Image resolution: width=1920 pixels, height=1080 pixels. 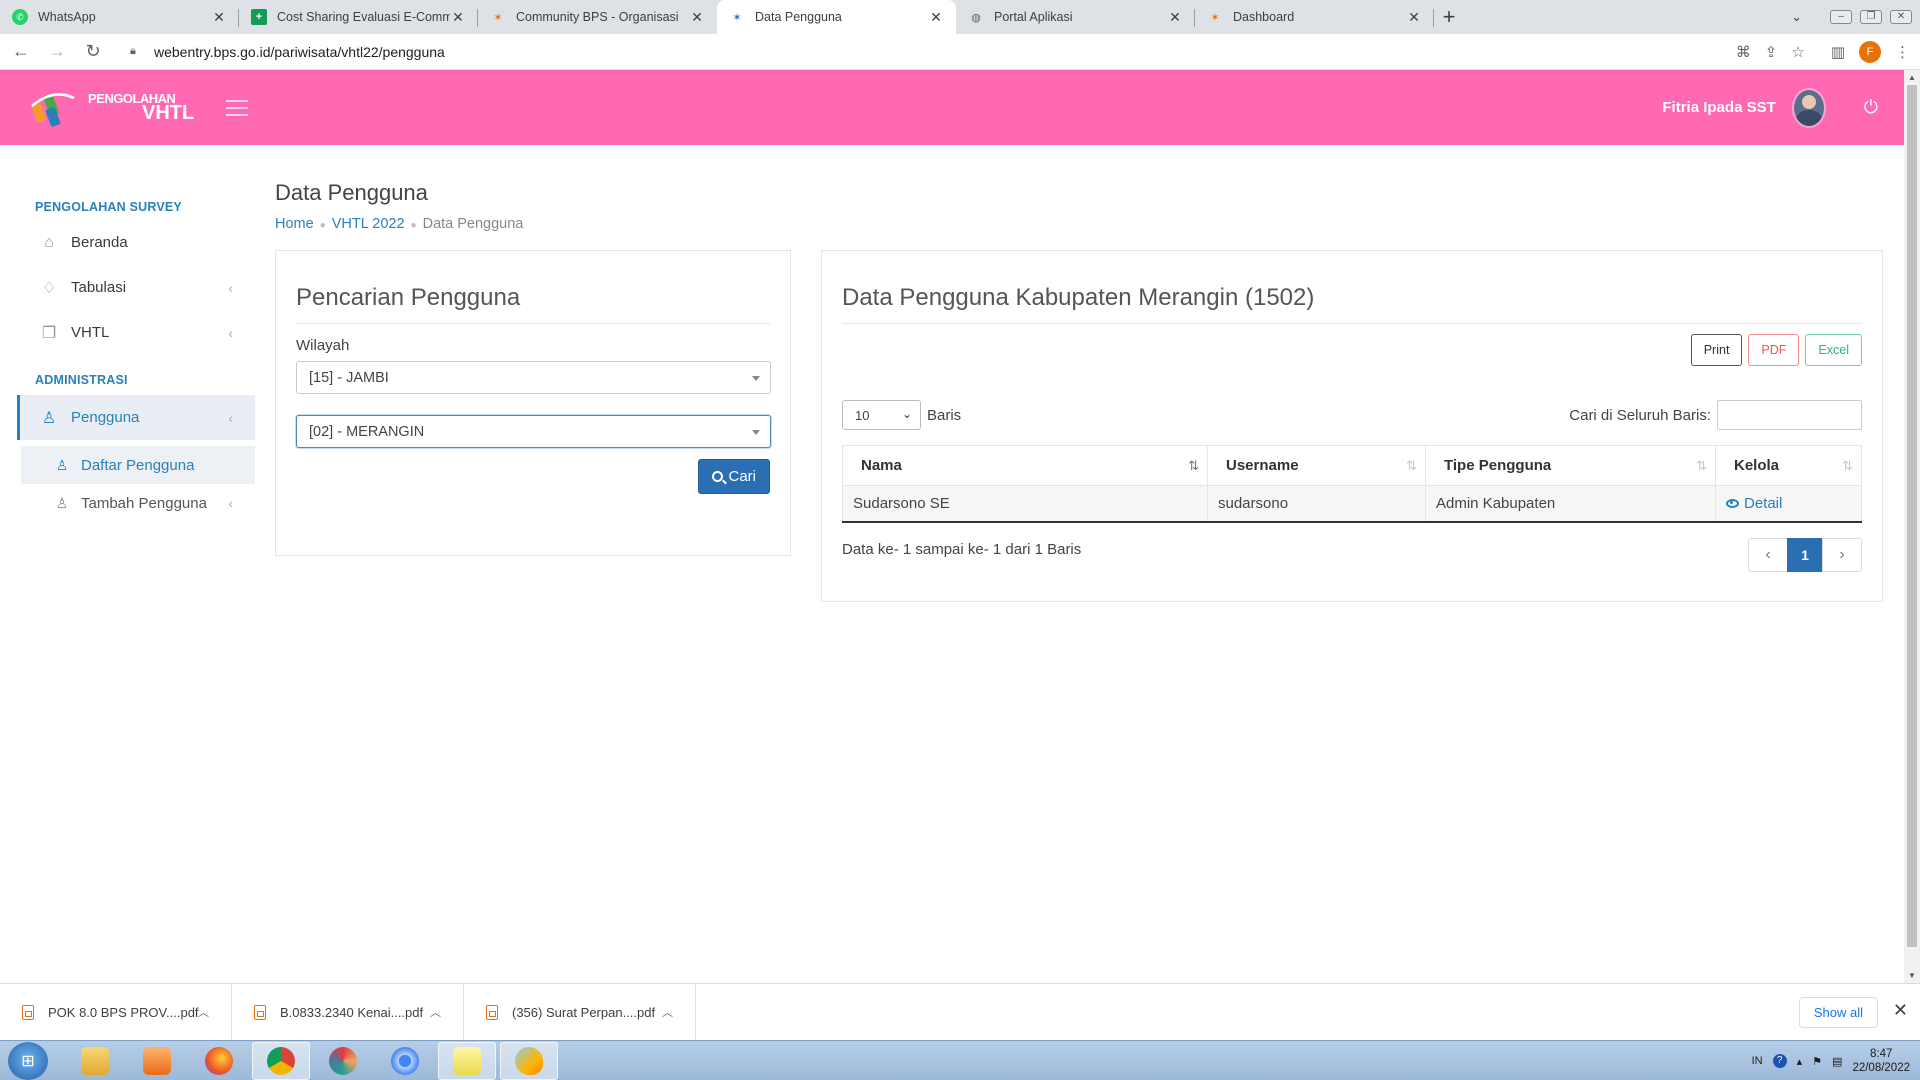 I want to click on chrome-icon, so click(x=405, y=1060).